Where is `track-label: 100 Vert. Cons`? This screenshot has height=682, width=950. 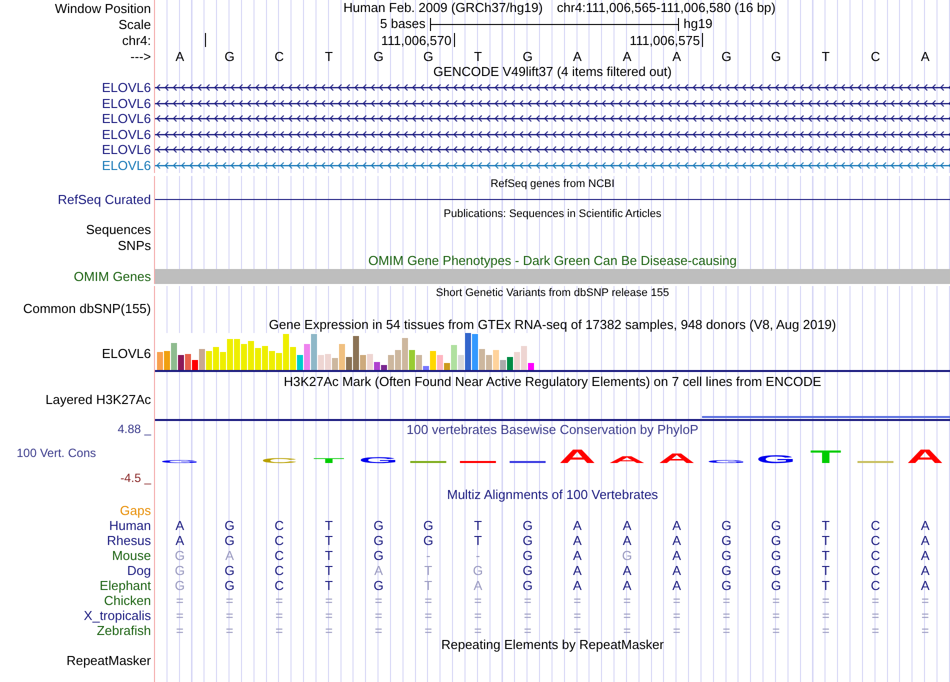
track-label: 100 Vert. Cons is located at coordinates (56, 453).